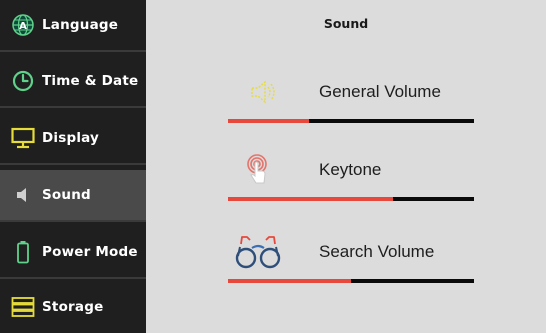  I want to click on sidebar-item-label: Time & Date, so click(90, 81).